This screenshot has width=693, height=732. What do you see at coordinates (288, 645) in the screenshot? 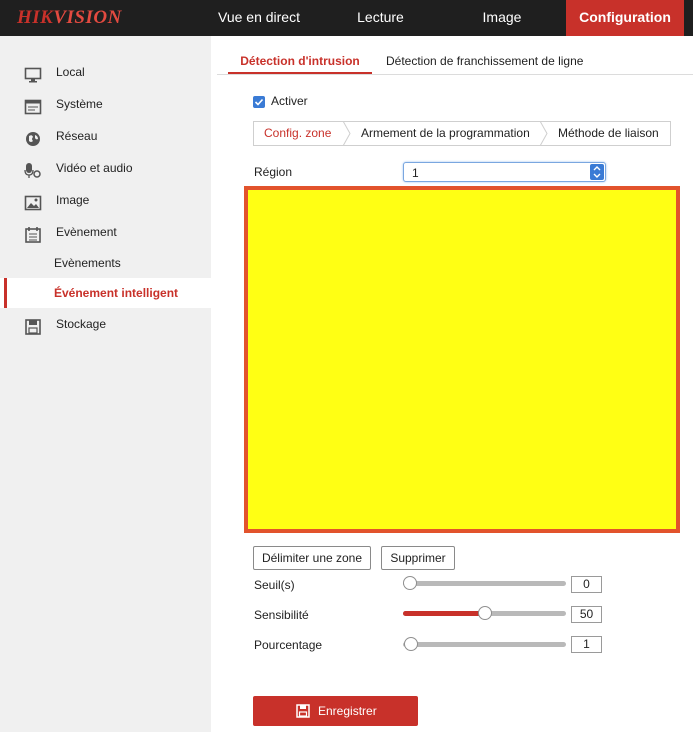
I see `percentage-label: Pourcentage` at bounding box center [288, 645].